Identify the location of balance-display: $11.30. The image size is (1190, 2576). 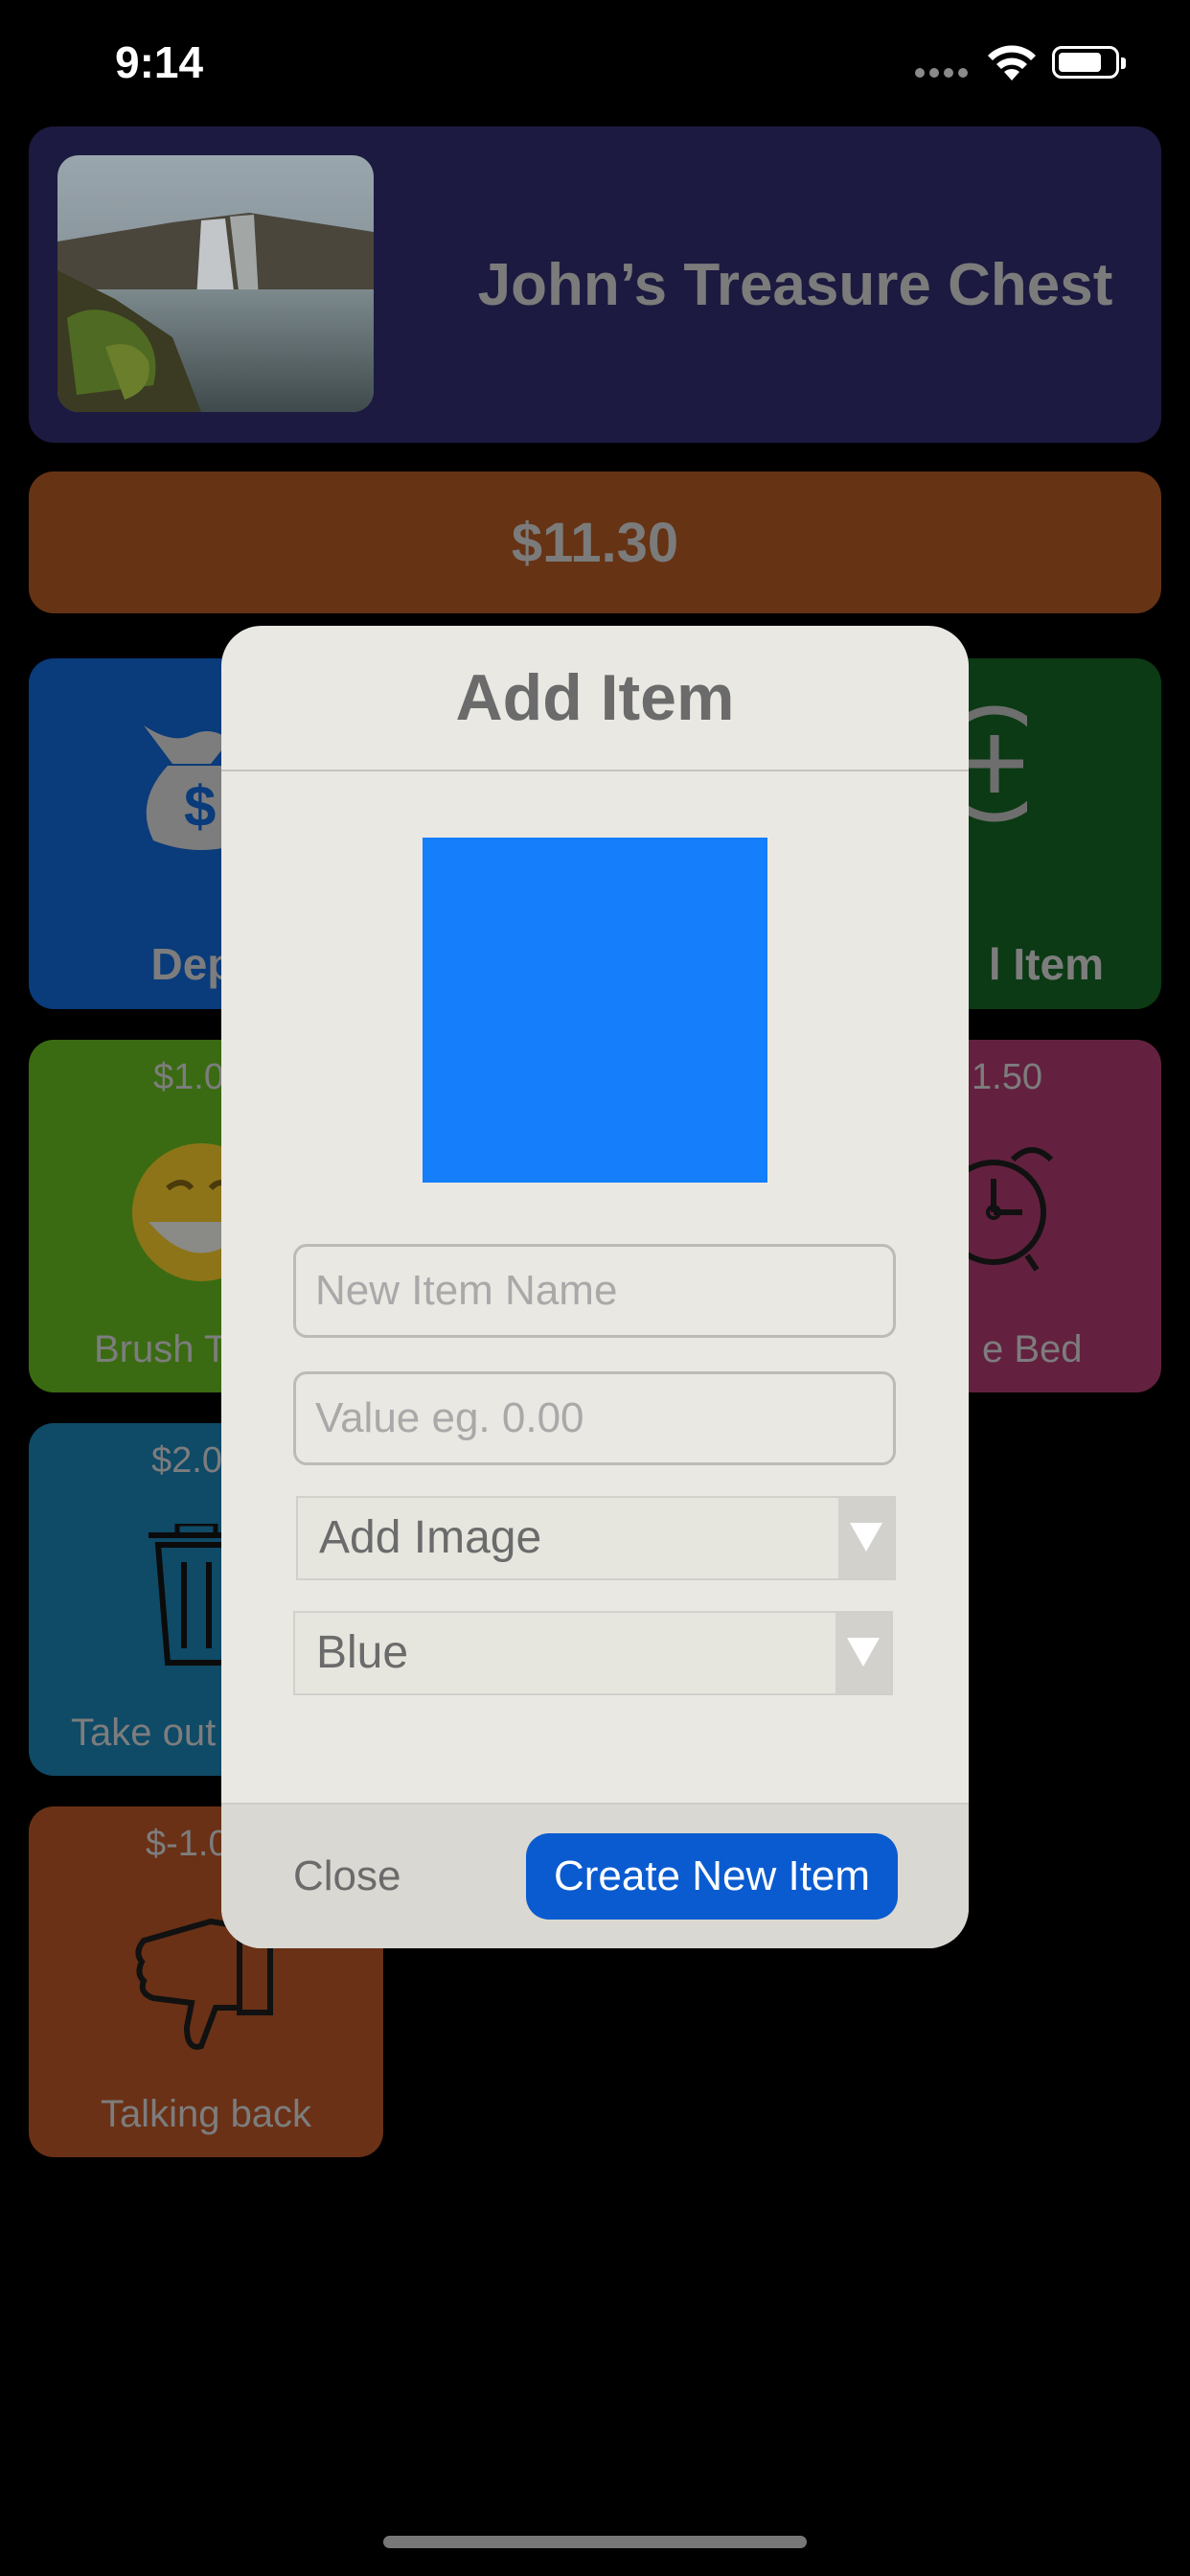
(595, 542).